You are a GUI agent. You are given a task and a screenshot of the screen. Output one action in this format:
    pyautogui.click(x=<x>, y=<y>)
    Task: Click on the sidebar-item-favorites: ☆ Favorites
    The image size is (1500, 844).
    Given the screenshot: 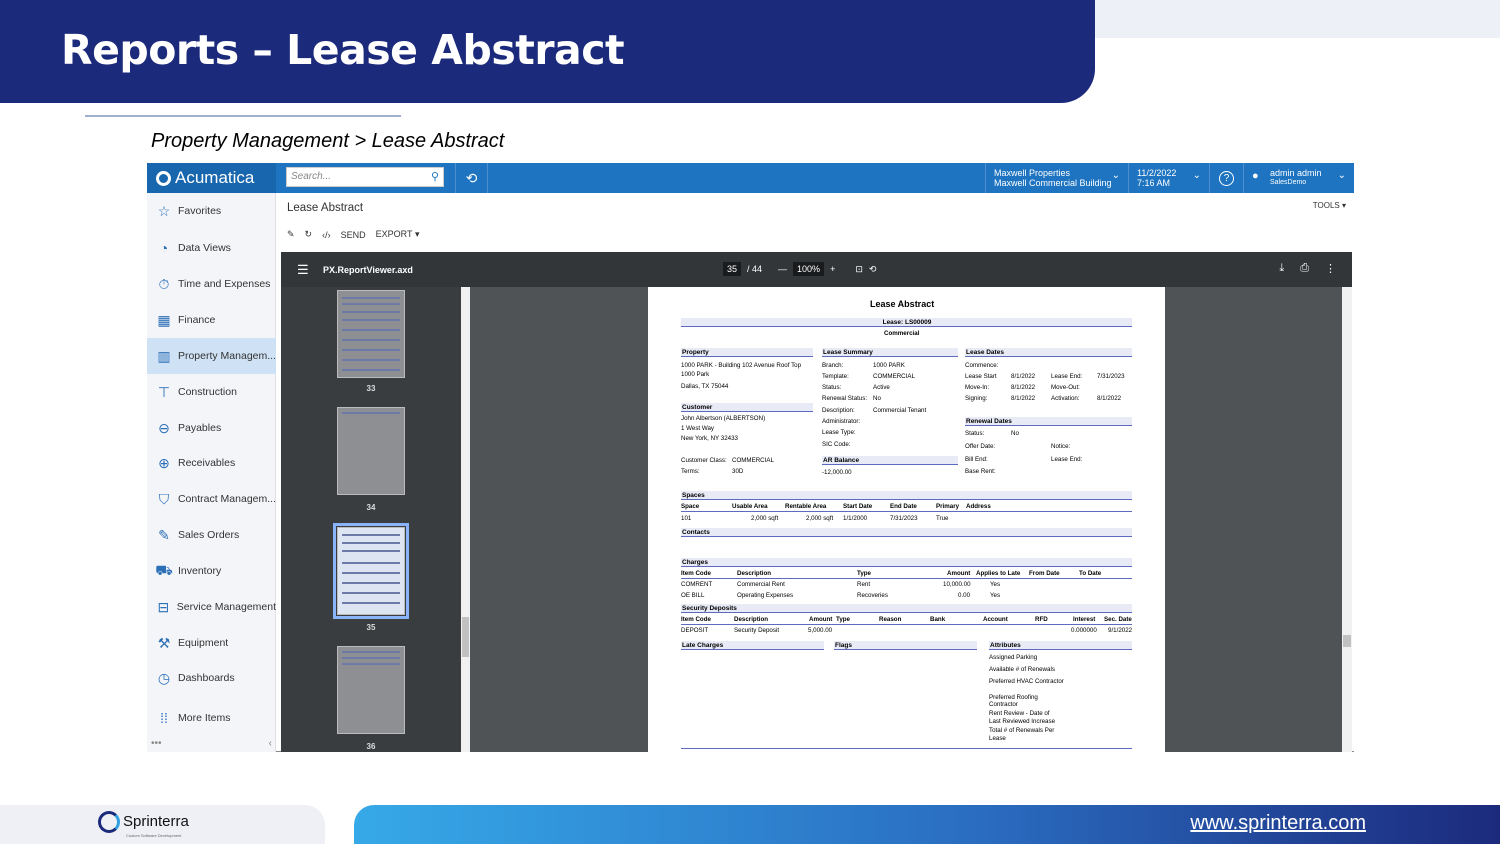 What is the action you would take?
    pyautogui.click(x=211, y=211)
    